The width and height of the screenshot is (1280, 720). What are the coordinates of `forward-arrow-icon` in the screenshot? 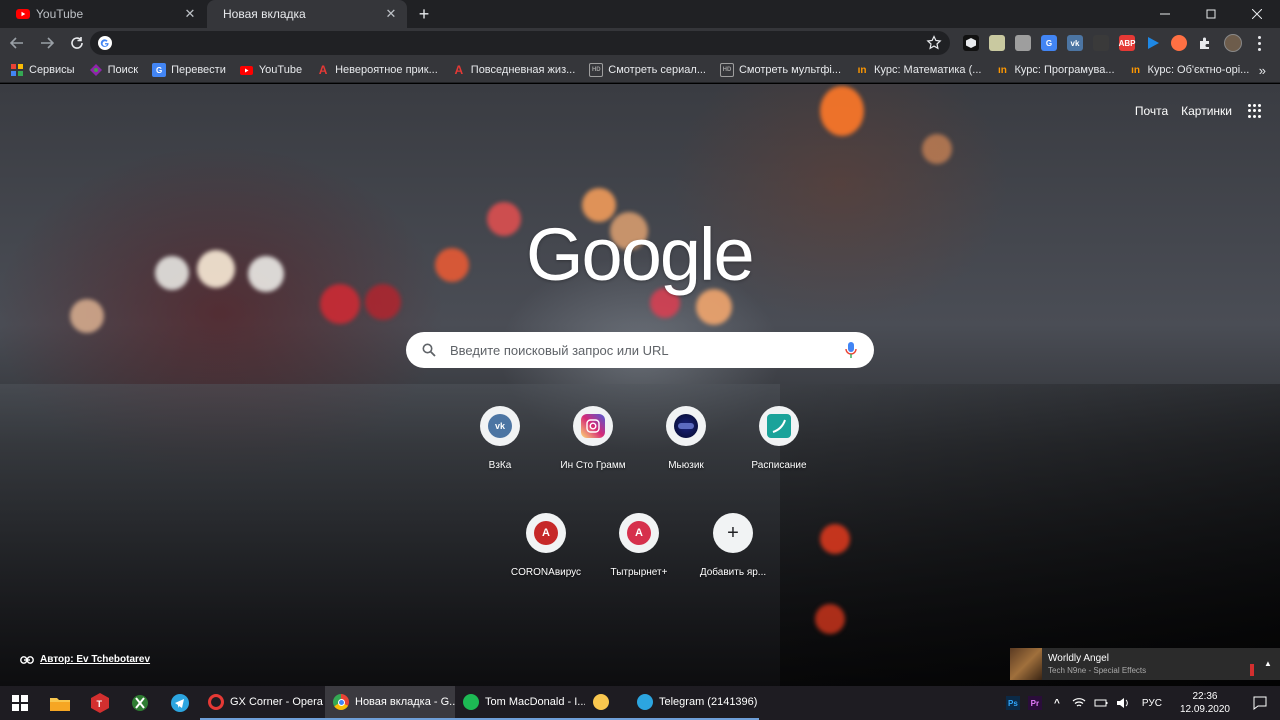 It's located at (47, 43).